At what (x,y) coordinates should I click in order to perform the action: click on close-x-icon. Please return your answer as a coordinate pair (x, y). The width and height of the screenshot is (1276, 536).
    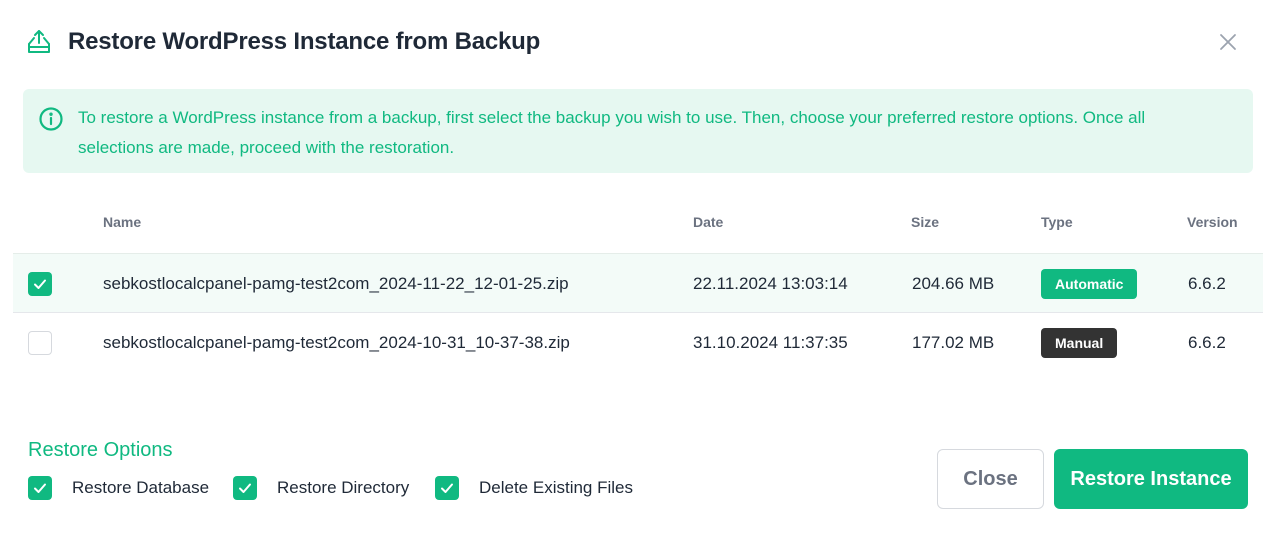
    Looking at the image, I should click on (1228, 42).